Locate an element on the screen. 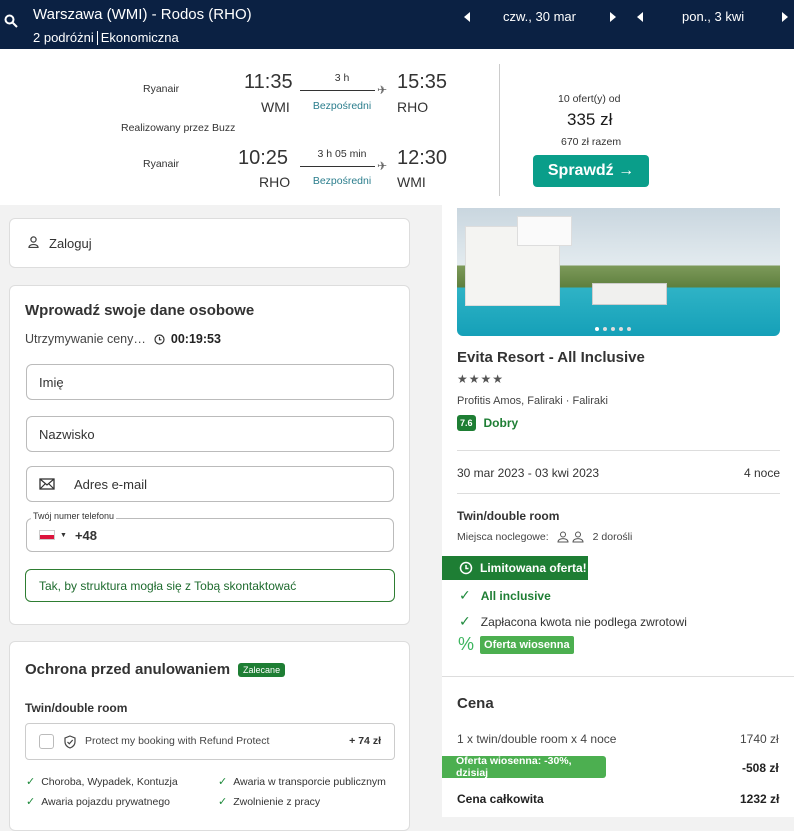 Image resolution: width=794 pixels, height=831 pixels. feature-text: Awaria w transporcie publicznym is located at coordinates (309, 781).